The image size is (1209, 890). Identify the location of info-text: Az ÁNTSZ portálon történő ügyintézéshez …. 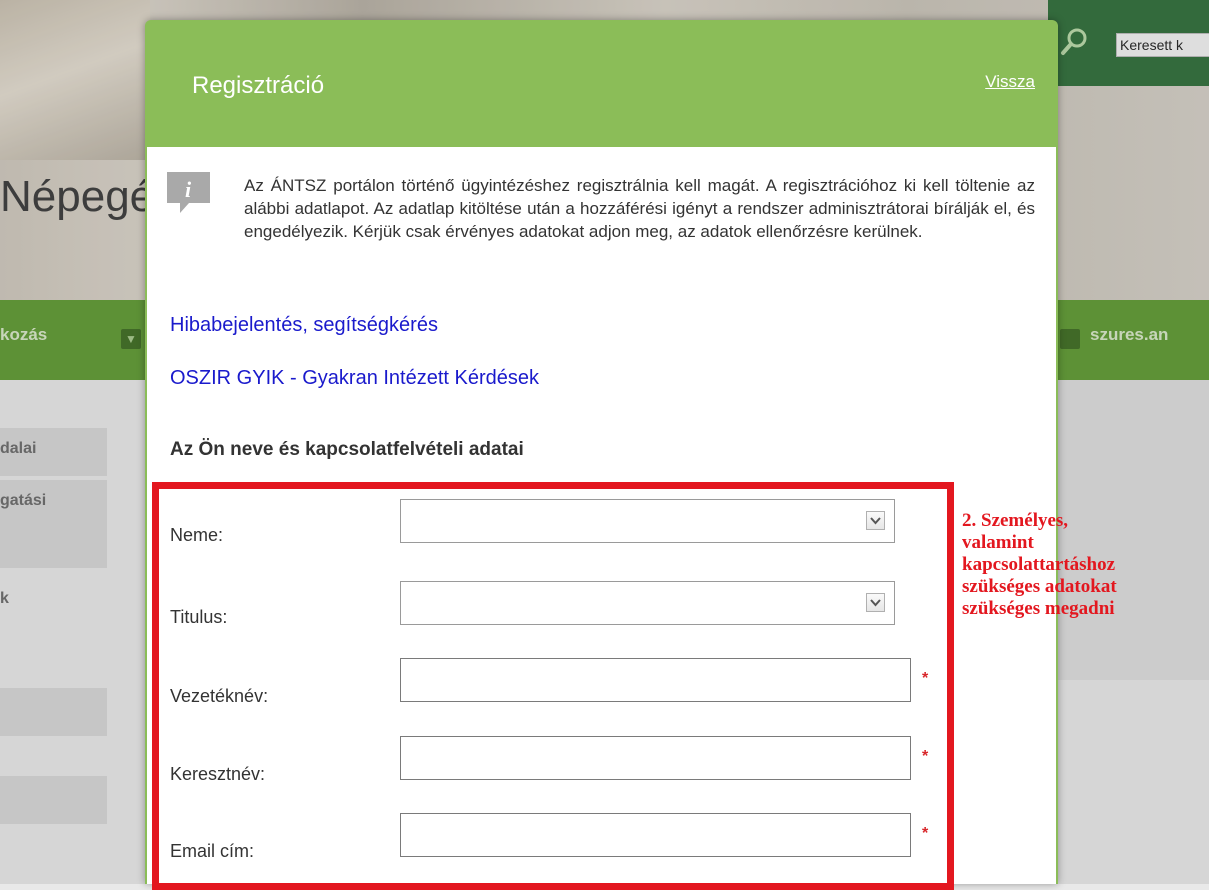
(639, 208).